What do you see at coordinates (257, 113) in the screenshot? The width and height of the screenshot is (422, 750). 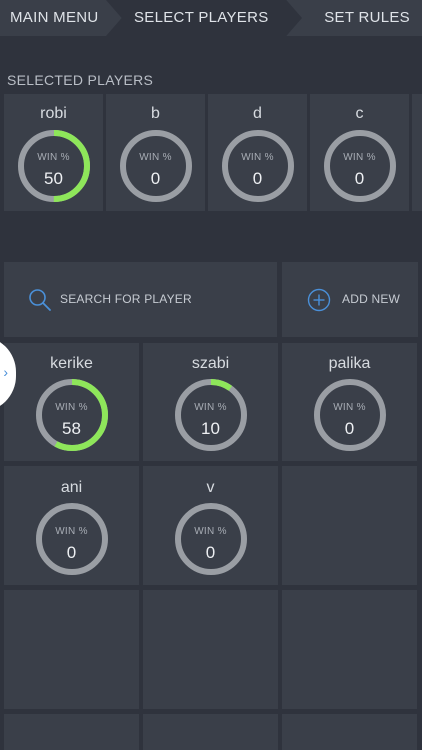 I see `player-name: d` at bounding box center [257, 113].